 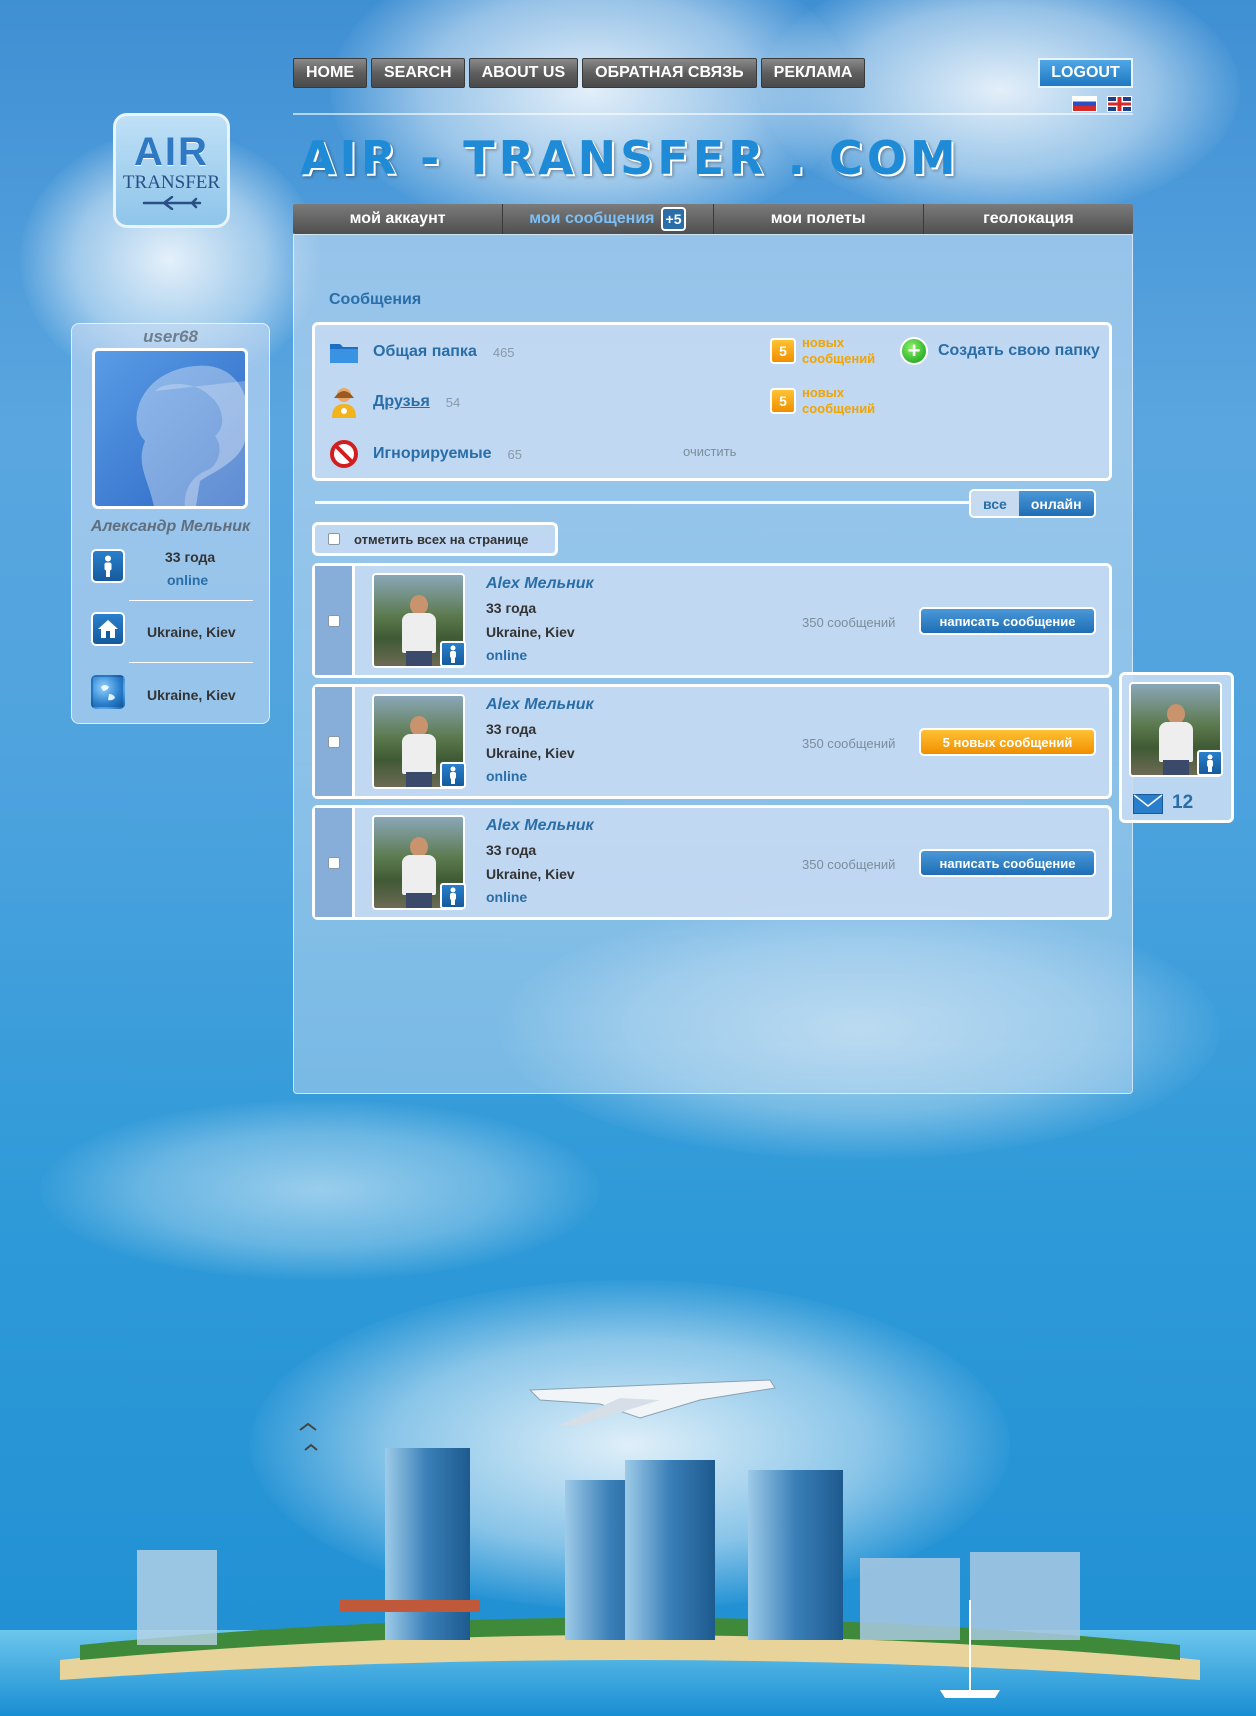 What do you see at coordinates (673, 219) in the screenshot?
I see `new-messages-badge: +5` at bounding box center [673, 219].